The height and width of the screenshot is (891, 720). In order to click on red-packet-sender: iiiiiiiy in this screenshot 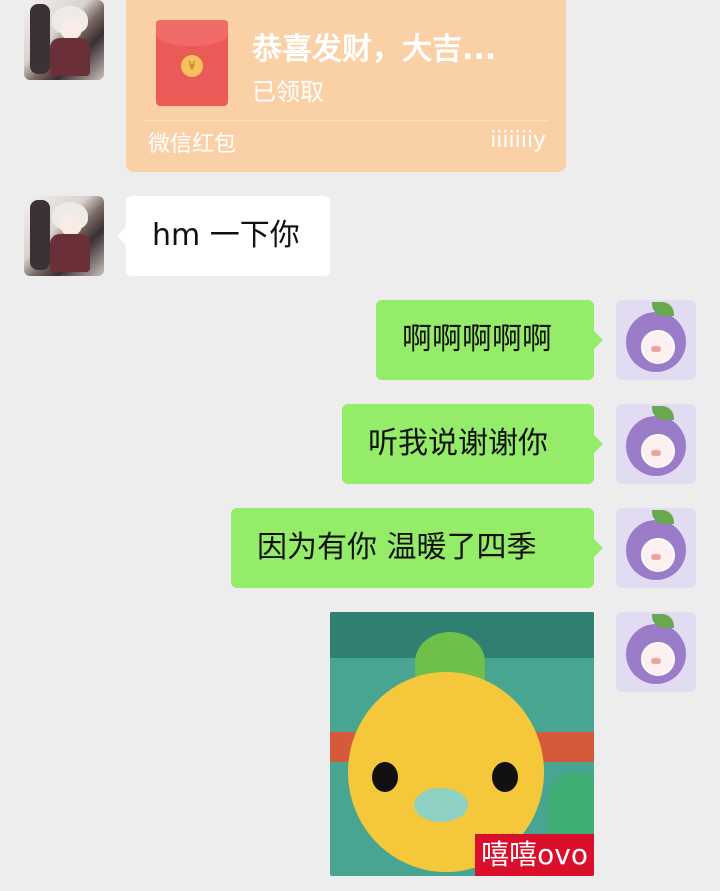, I will do `click(518, 140)`.